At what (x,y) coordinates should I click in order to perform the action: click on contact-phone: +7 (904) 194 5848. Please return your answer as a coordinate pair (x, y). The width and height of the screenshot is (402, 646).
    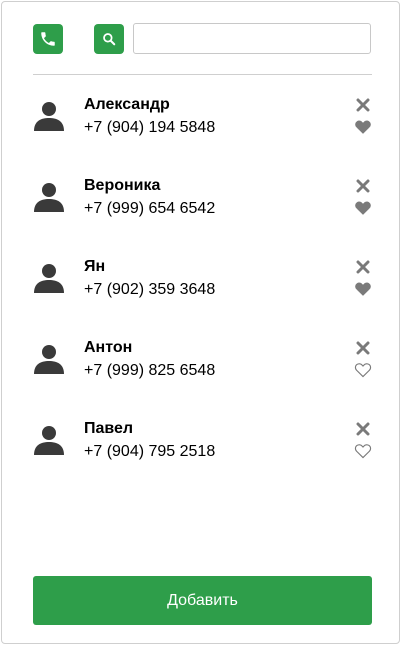
    Looking at the image, I should click on (150, 127).